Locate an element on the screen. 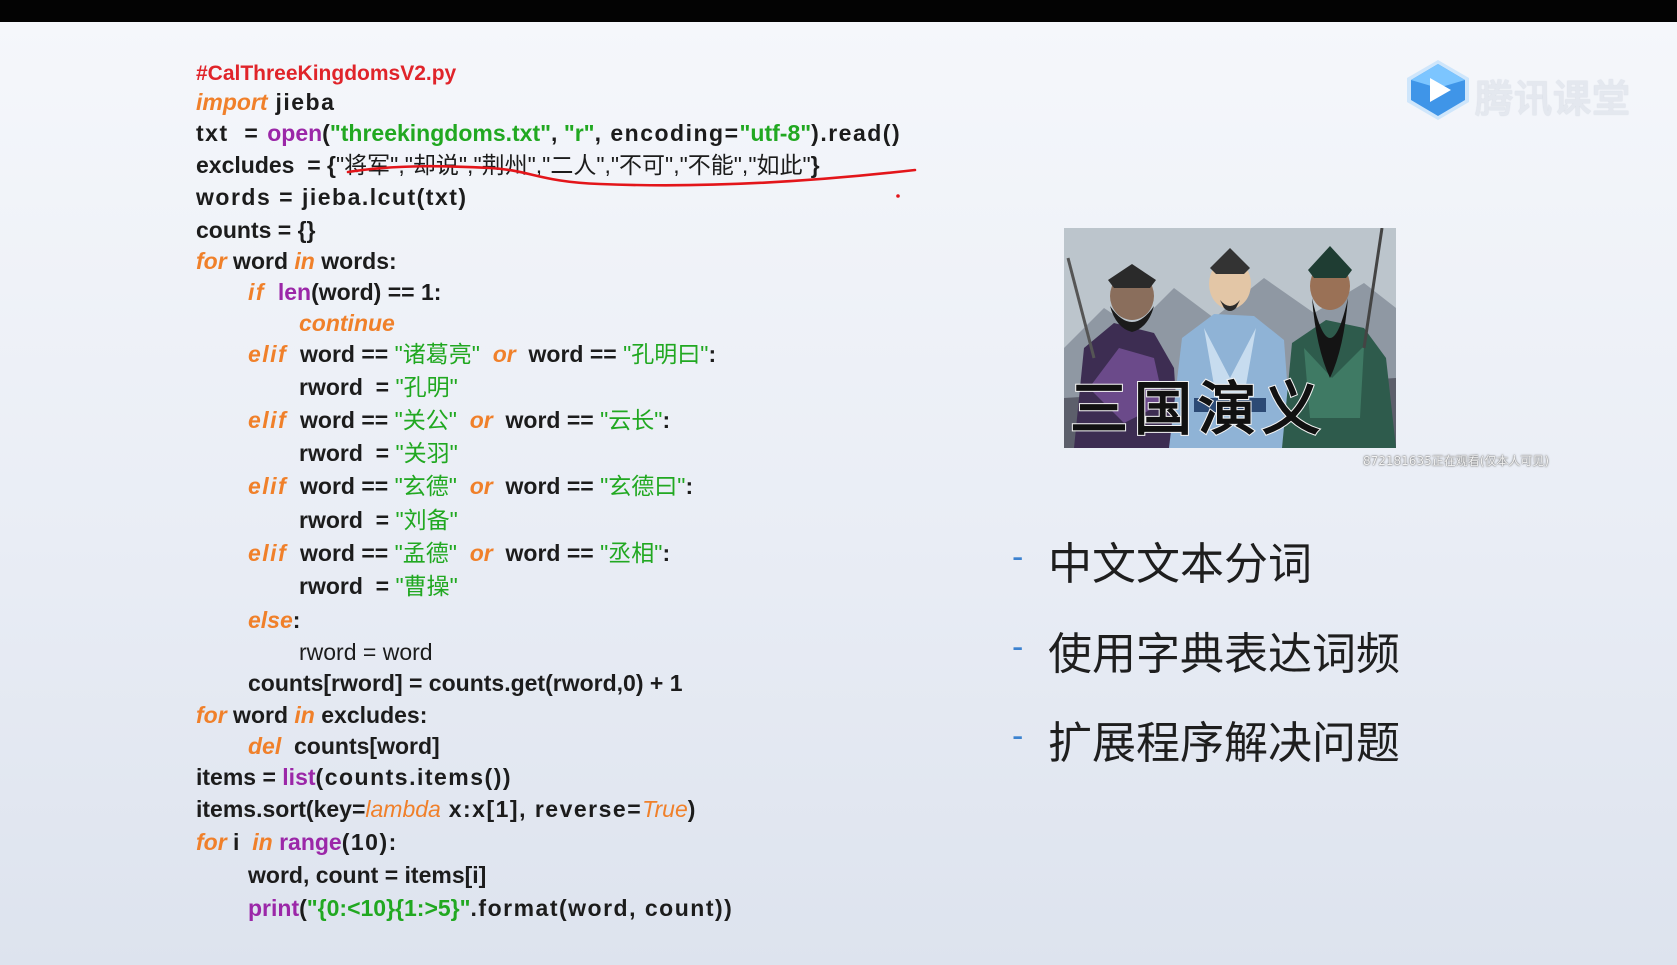 The height and width of the screenshot is (965, 1677). code-text: ) is located at coordinates (691, 809).